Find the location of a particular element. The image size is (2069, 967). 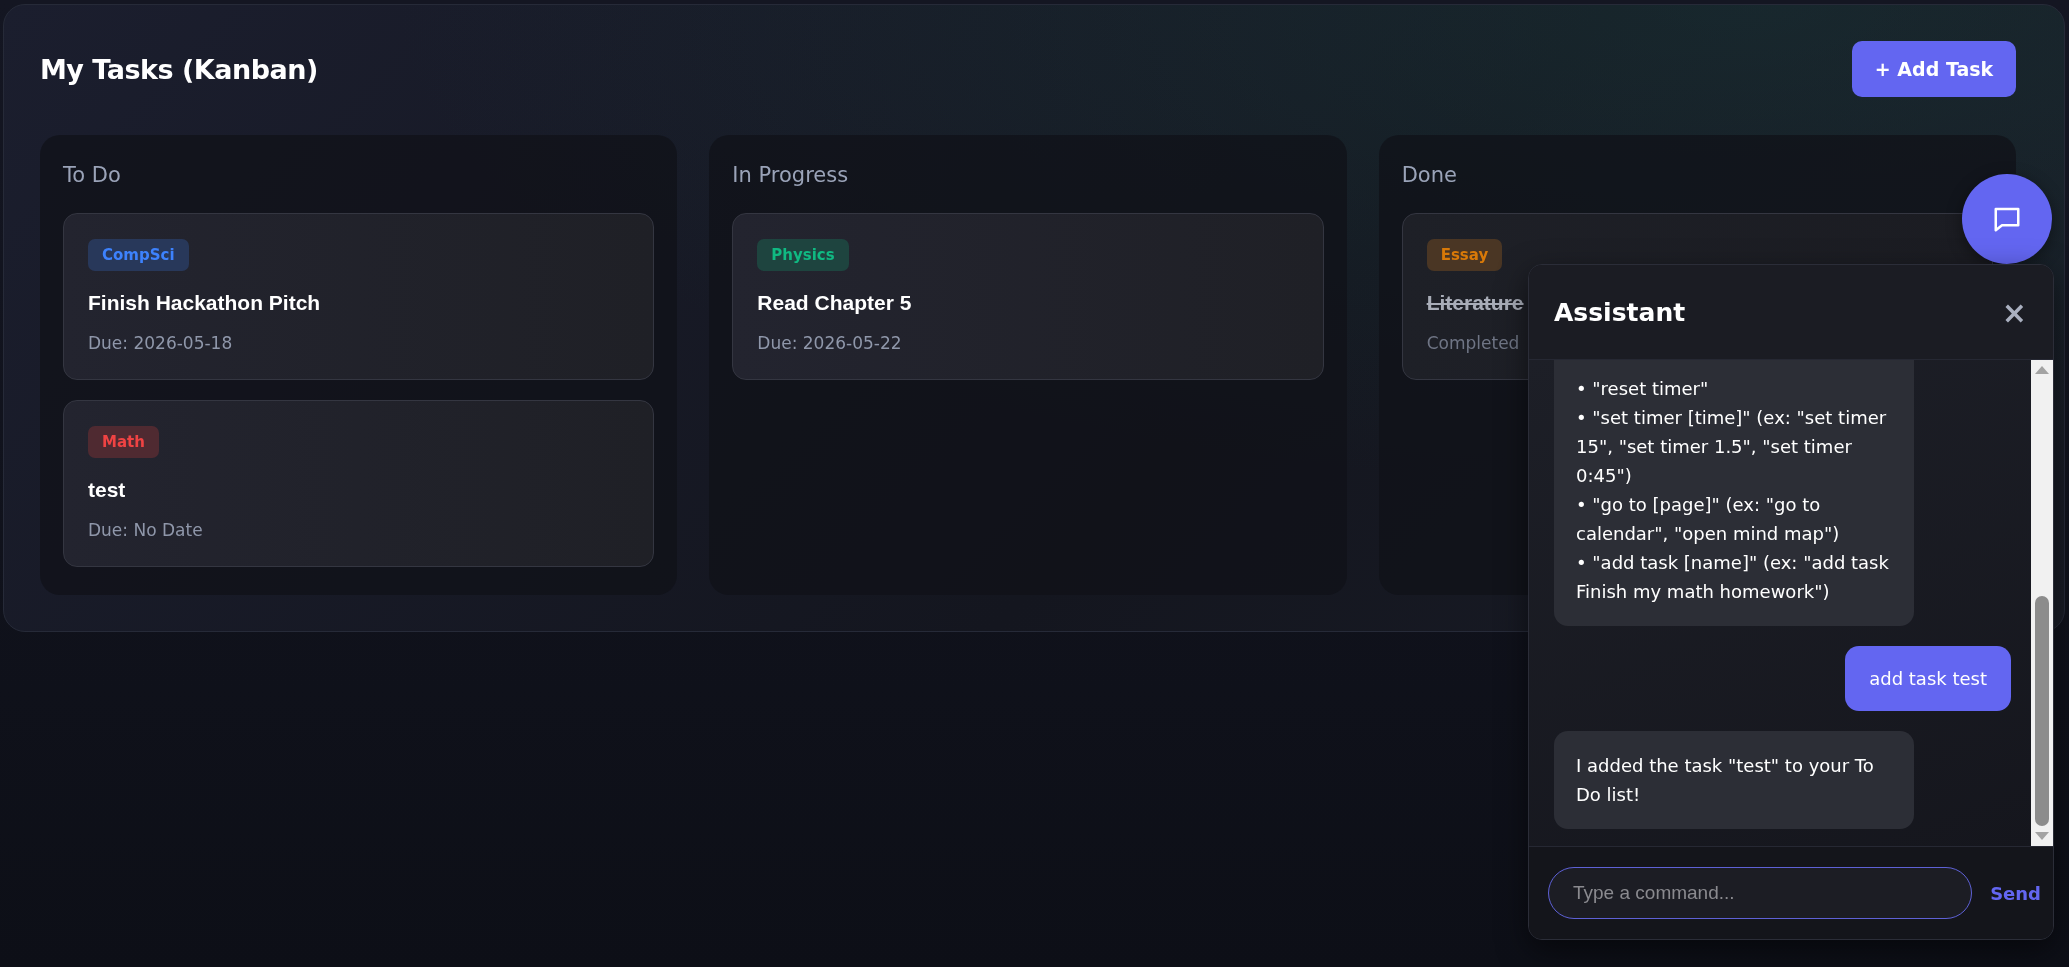

due-date: Due: No Date is located at coordinates (145, 530).